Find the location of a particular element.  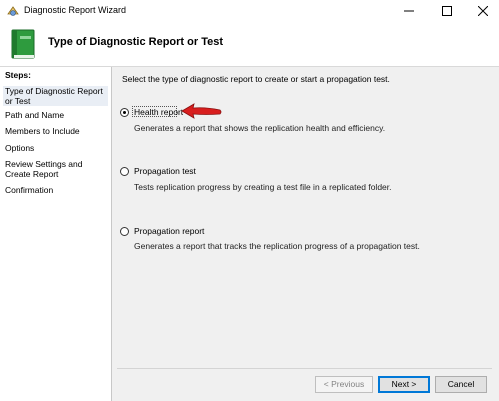

step-type-of-report: Type of Diagnostic Report or Test is located at coordinates (55, 96).